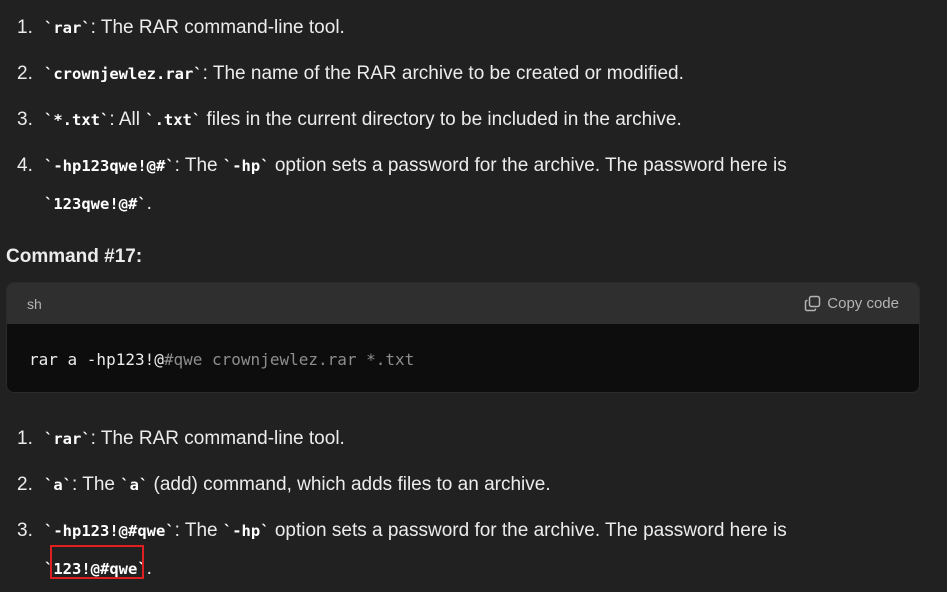 Image resolution: width=947 pixels, height=592 pixels. What do you see at coordinates (173, 120) in the screenshot?
I see `inline-code: `.txt`` at bounding box center [173, 120].